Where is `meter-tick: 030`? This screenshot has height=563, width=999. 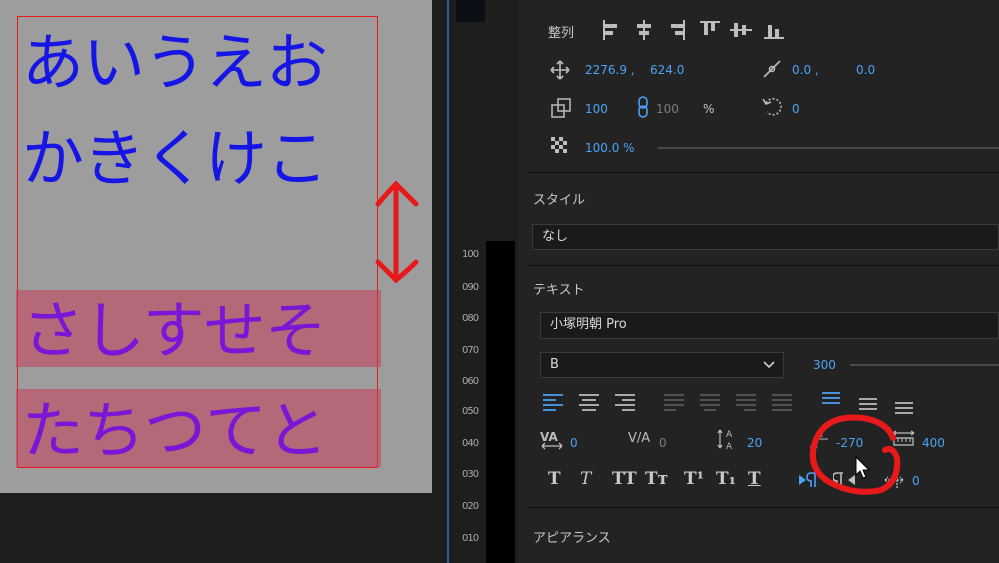
meter-tick: 030 is located at coordinates (470, 474).